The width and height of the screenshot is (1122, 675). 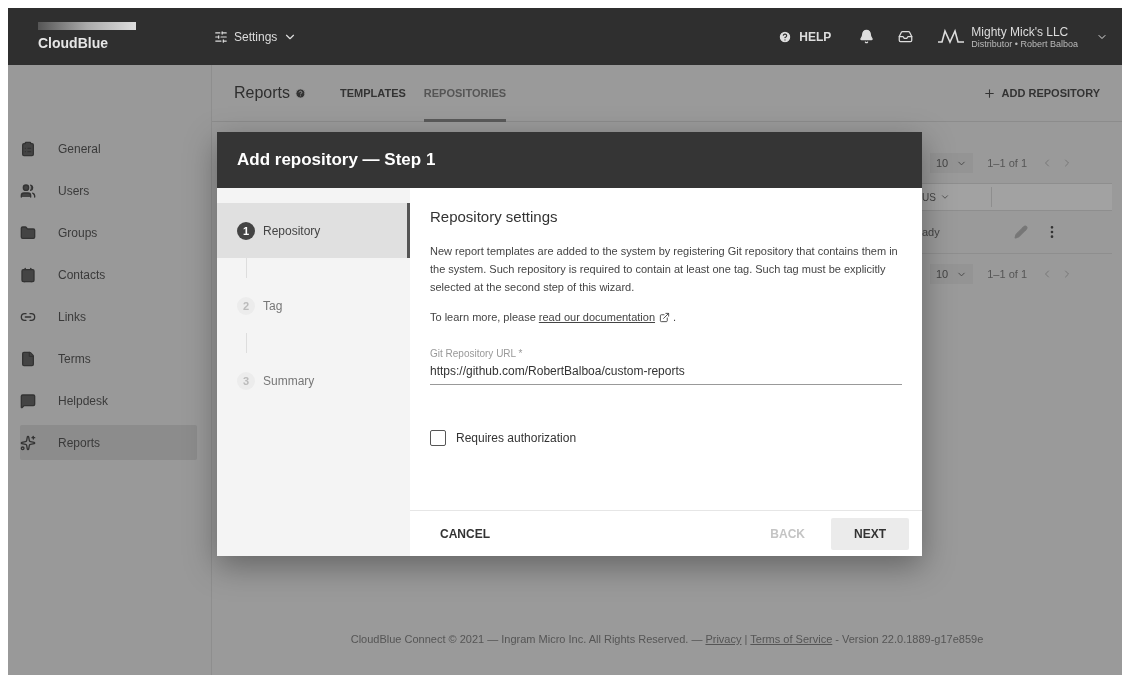 What do you see at coordinates (73, 43) in the screenshot?
I see `logo-text: CloudBlue` at bounding box center [73, 43].